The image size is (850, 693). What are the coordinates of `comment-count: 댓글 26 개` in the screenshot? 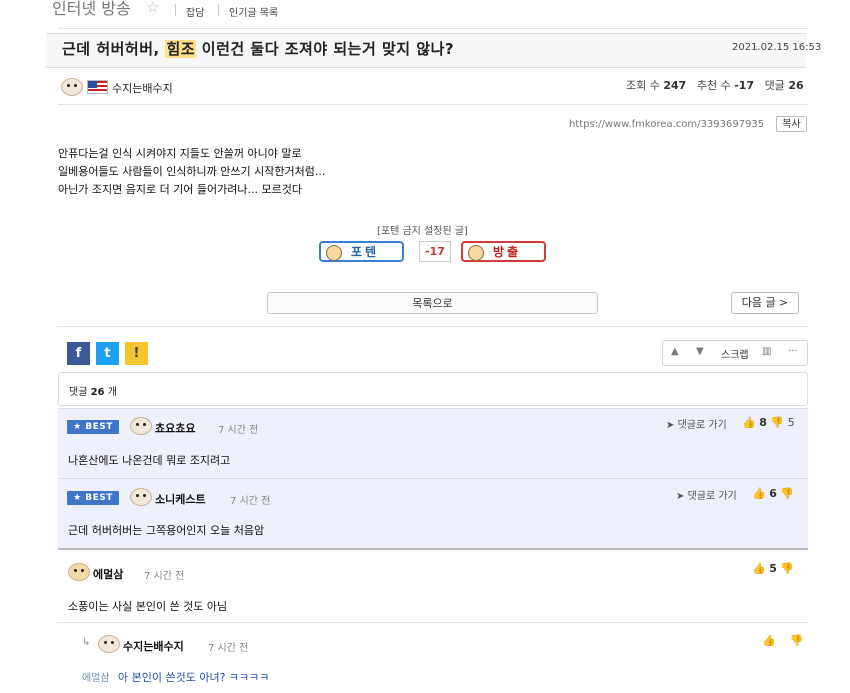 It's located at (93, 392).